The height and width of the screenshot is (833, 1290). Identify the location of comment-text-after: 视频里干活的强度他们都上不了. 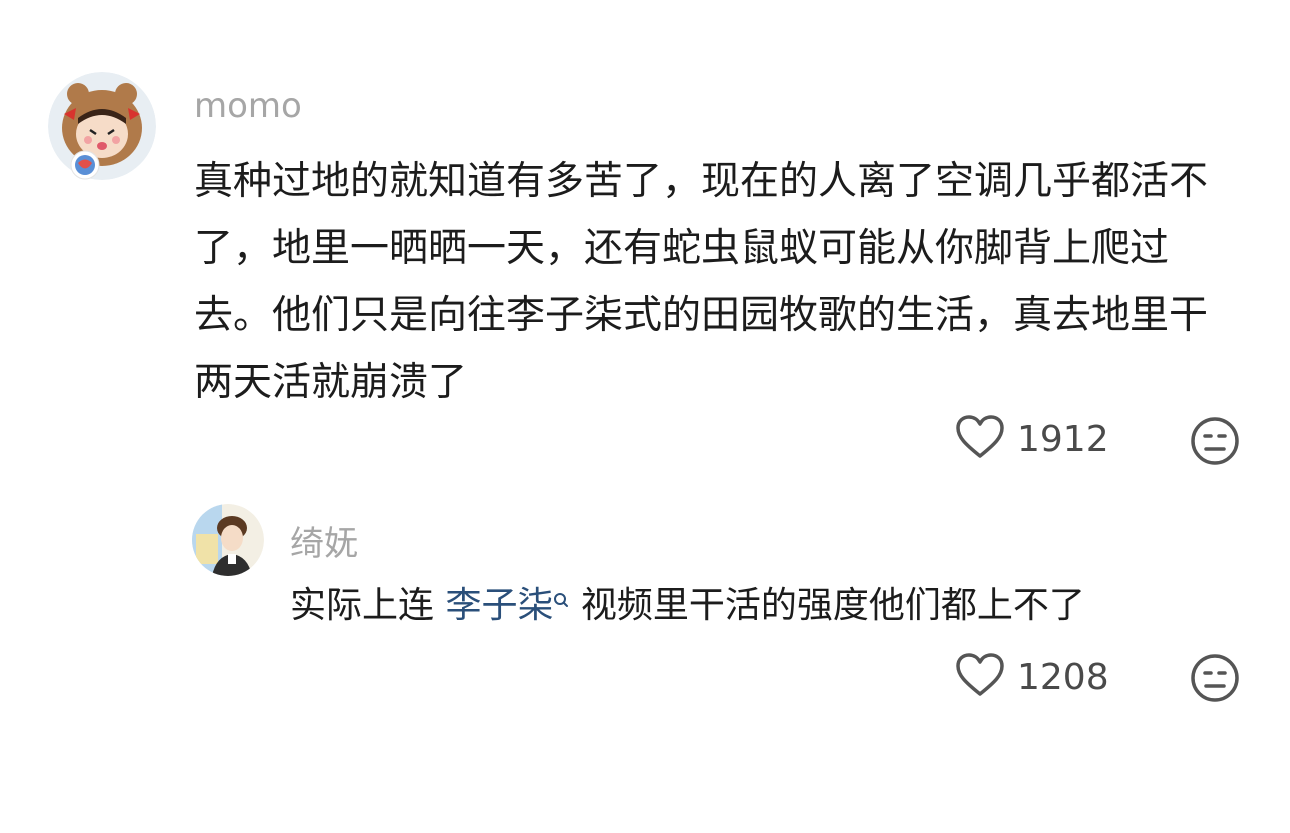
(827, 605).